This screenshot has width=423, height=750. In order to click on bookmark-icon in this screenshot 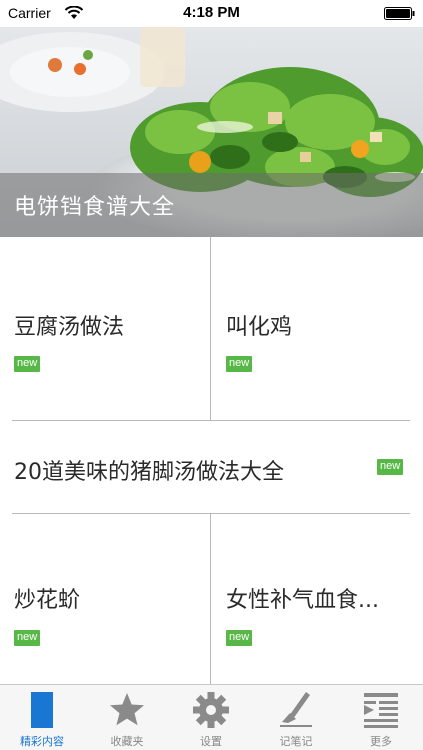, I will do `click(42, 710)`.